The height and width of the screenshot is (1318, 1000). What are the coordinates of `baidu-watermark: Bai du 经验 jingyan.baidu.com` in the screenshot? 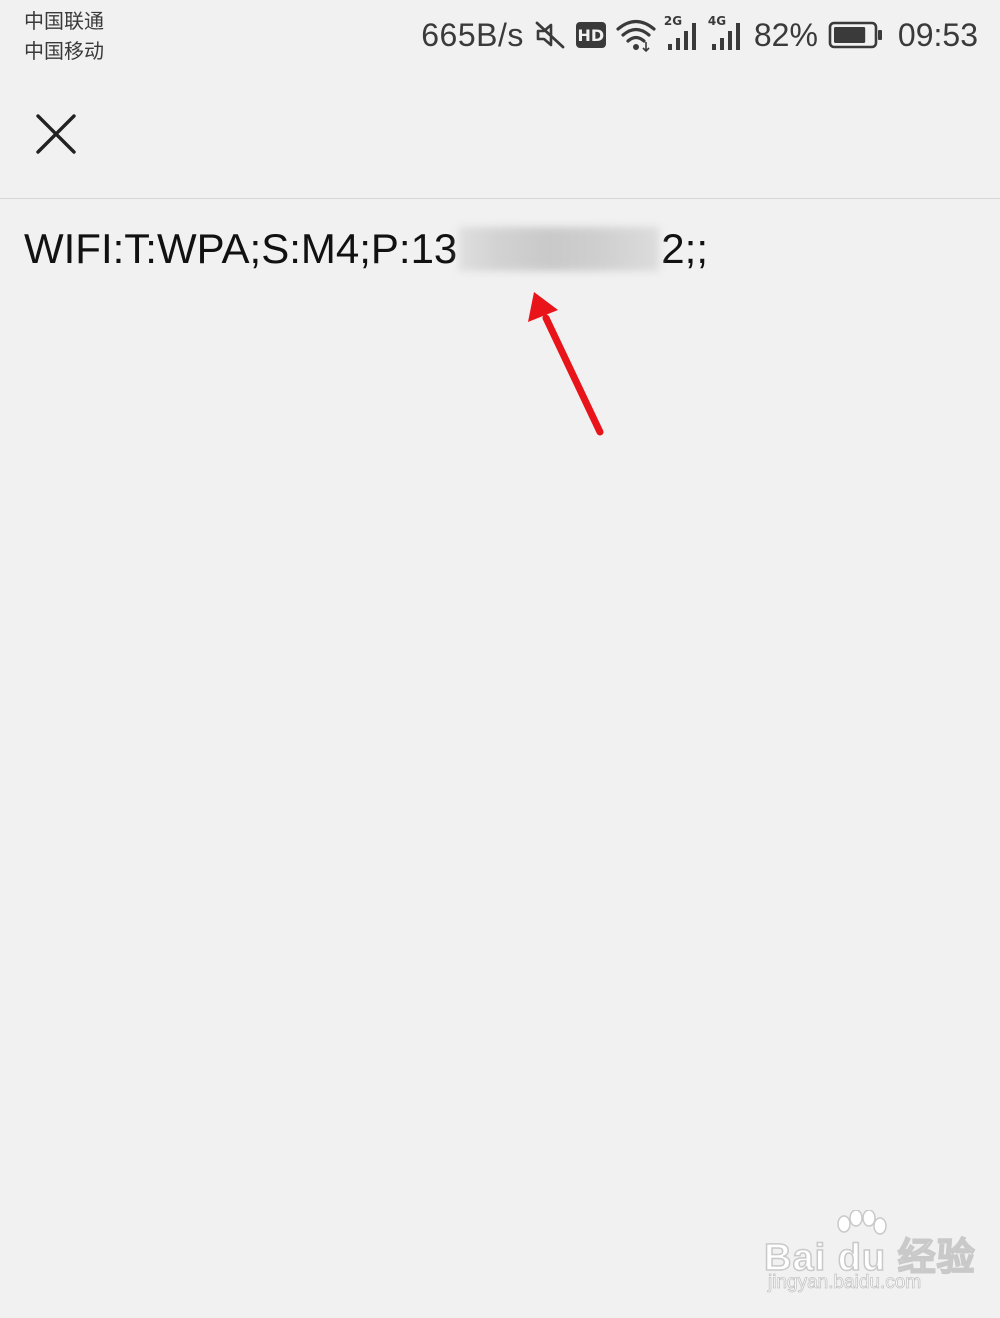 It's located at (869, 1255).